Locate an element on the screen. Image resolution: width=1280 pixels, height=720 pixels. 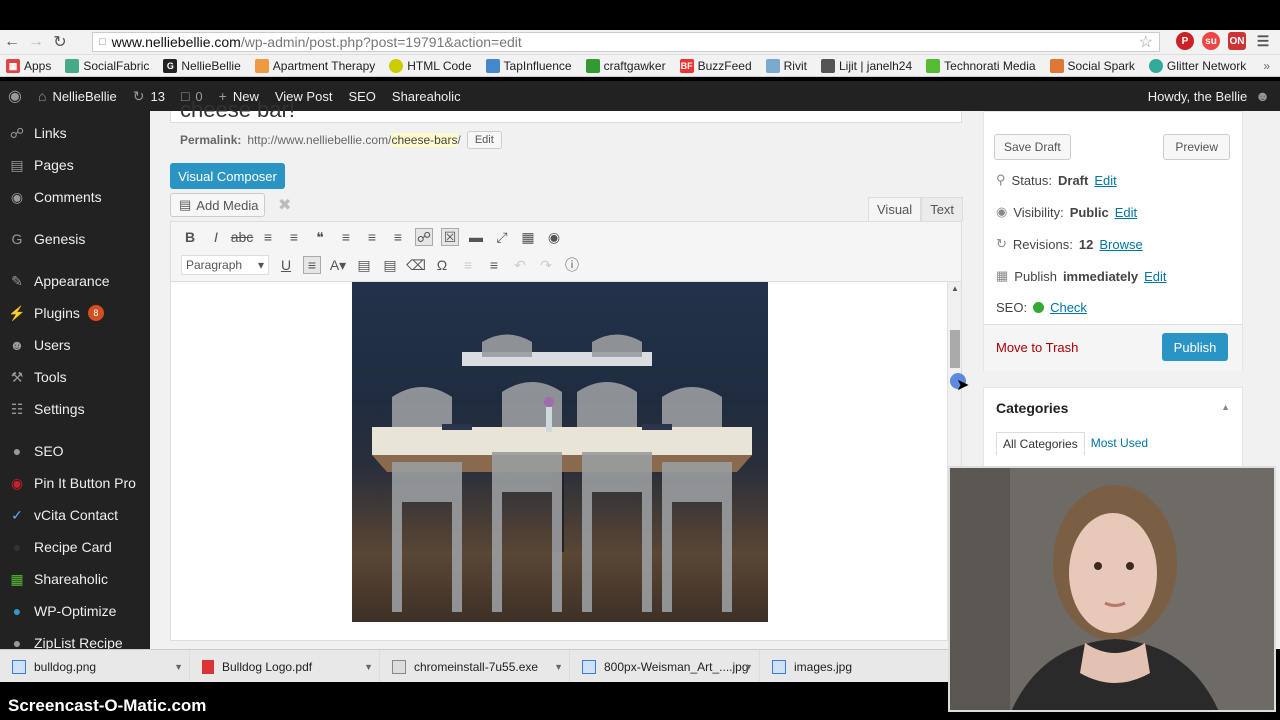
bookmark-item: HTML Code is located at coordinates (430, 65).